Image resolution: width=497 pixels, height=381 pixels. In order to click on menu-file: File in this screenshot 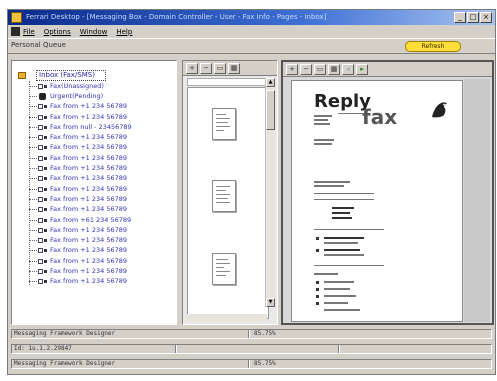, I will do `click(29, 32)`.